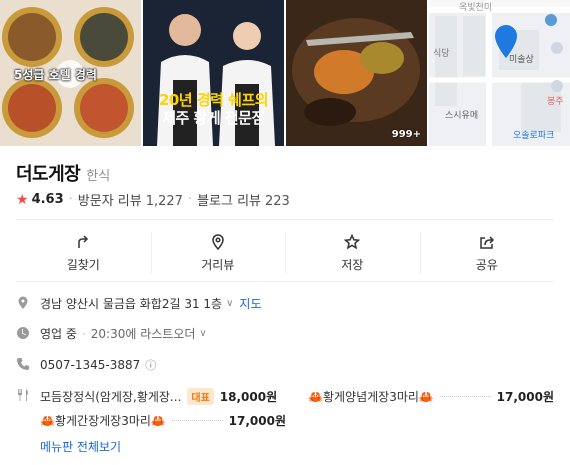  I want to click on view-full-menu-link: 메뉴판 전체보기, so click(80, 446).